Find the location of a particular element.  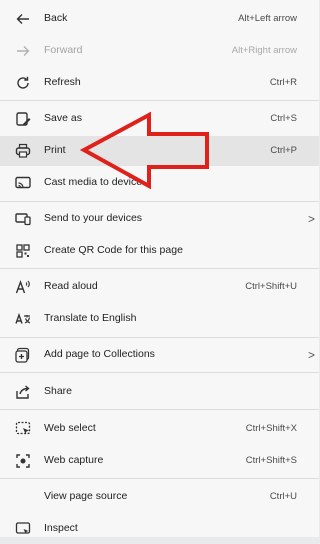

menu-item-label: Back is located at coordinates (56, 18).